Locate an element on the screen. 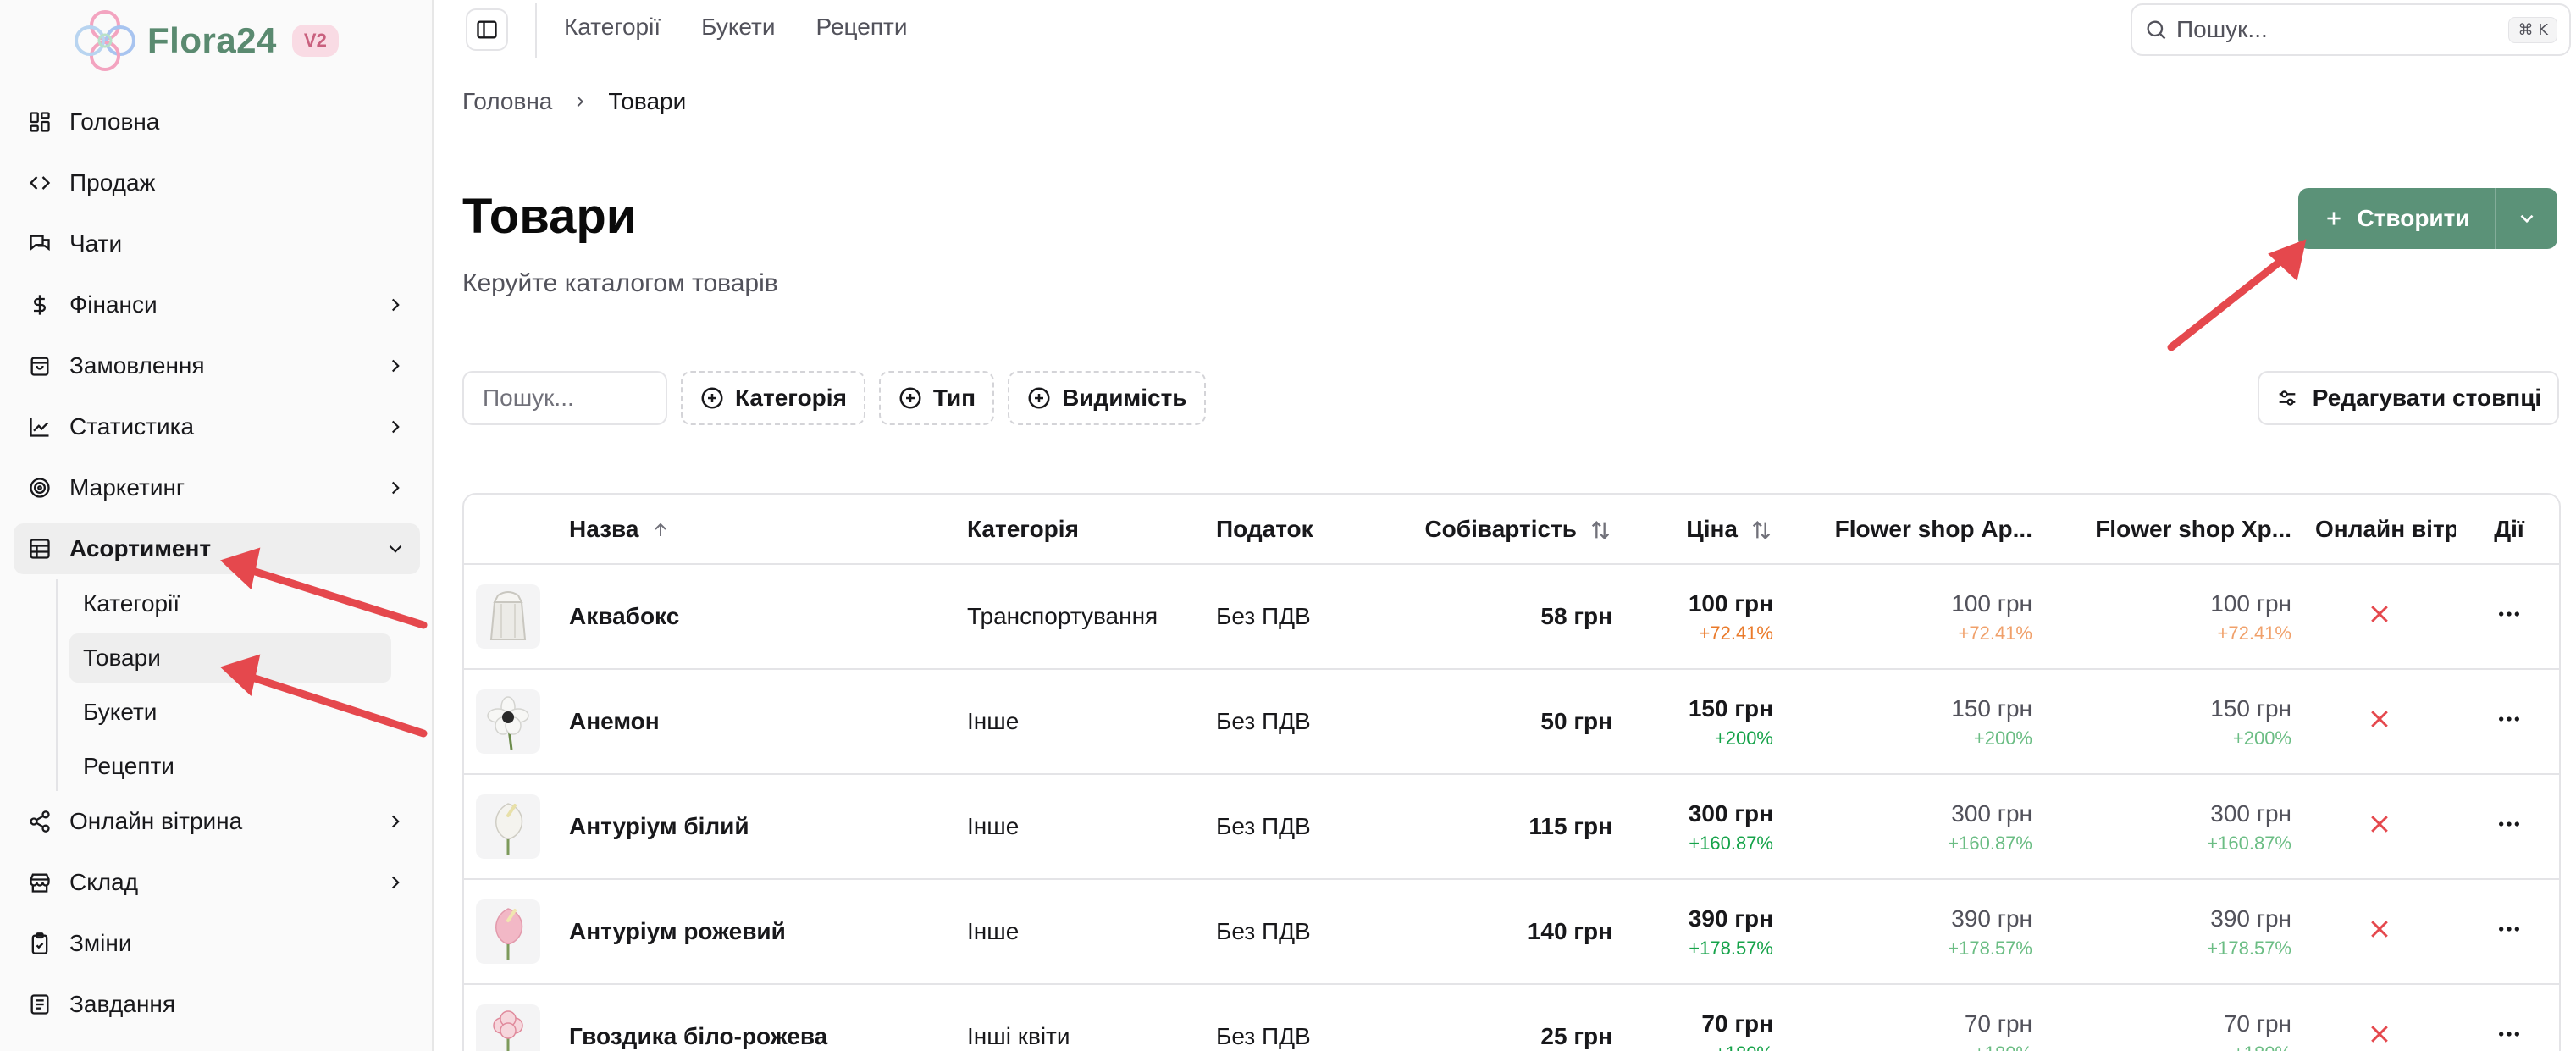  sidebar-toggle-button is located at coordinates (487, 29).